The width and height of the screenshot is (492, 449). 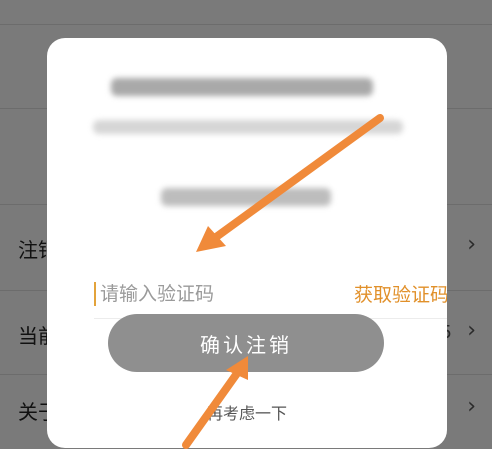 I want to click on verification-code-row: 获取验证码, so click(x=270, y=296).